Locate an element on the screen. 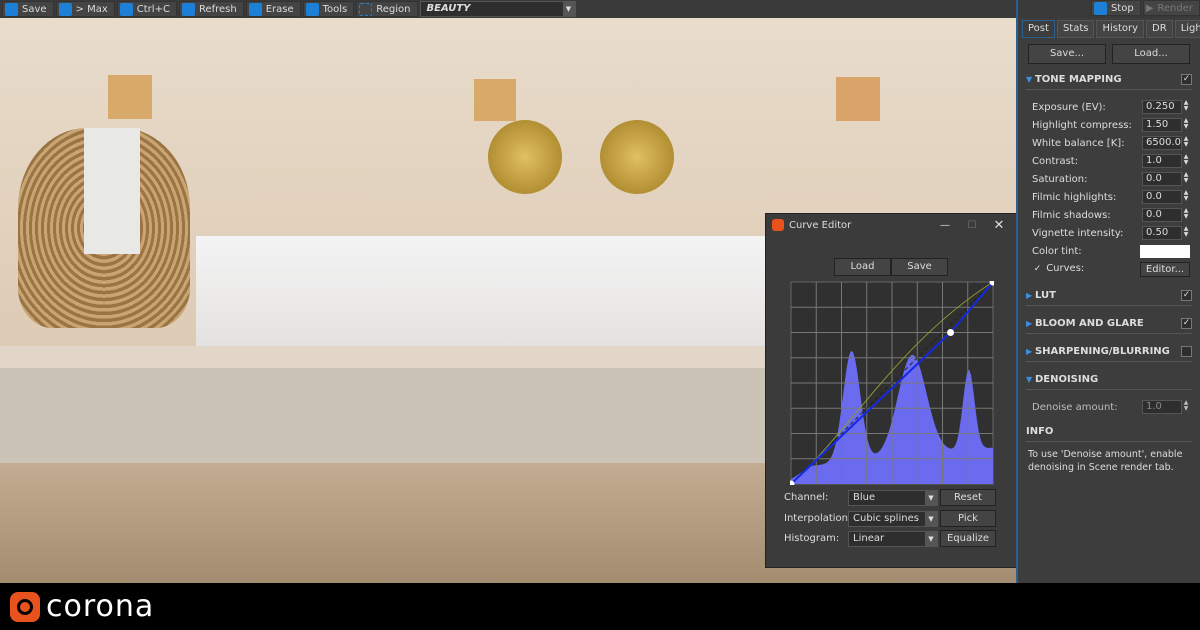 The width and height of the screenshot is (1200, 630). sharpening-checkbox is located at coordinates (1186, 351).